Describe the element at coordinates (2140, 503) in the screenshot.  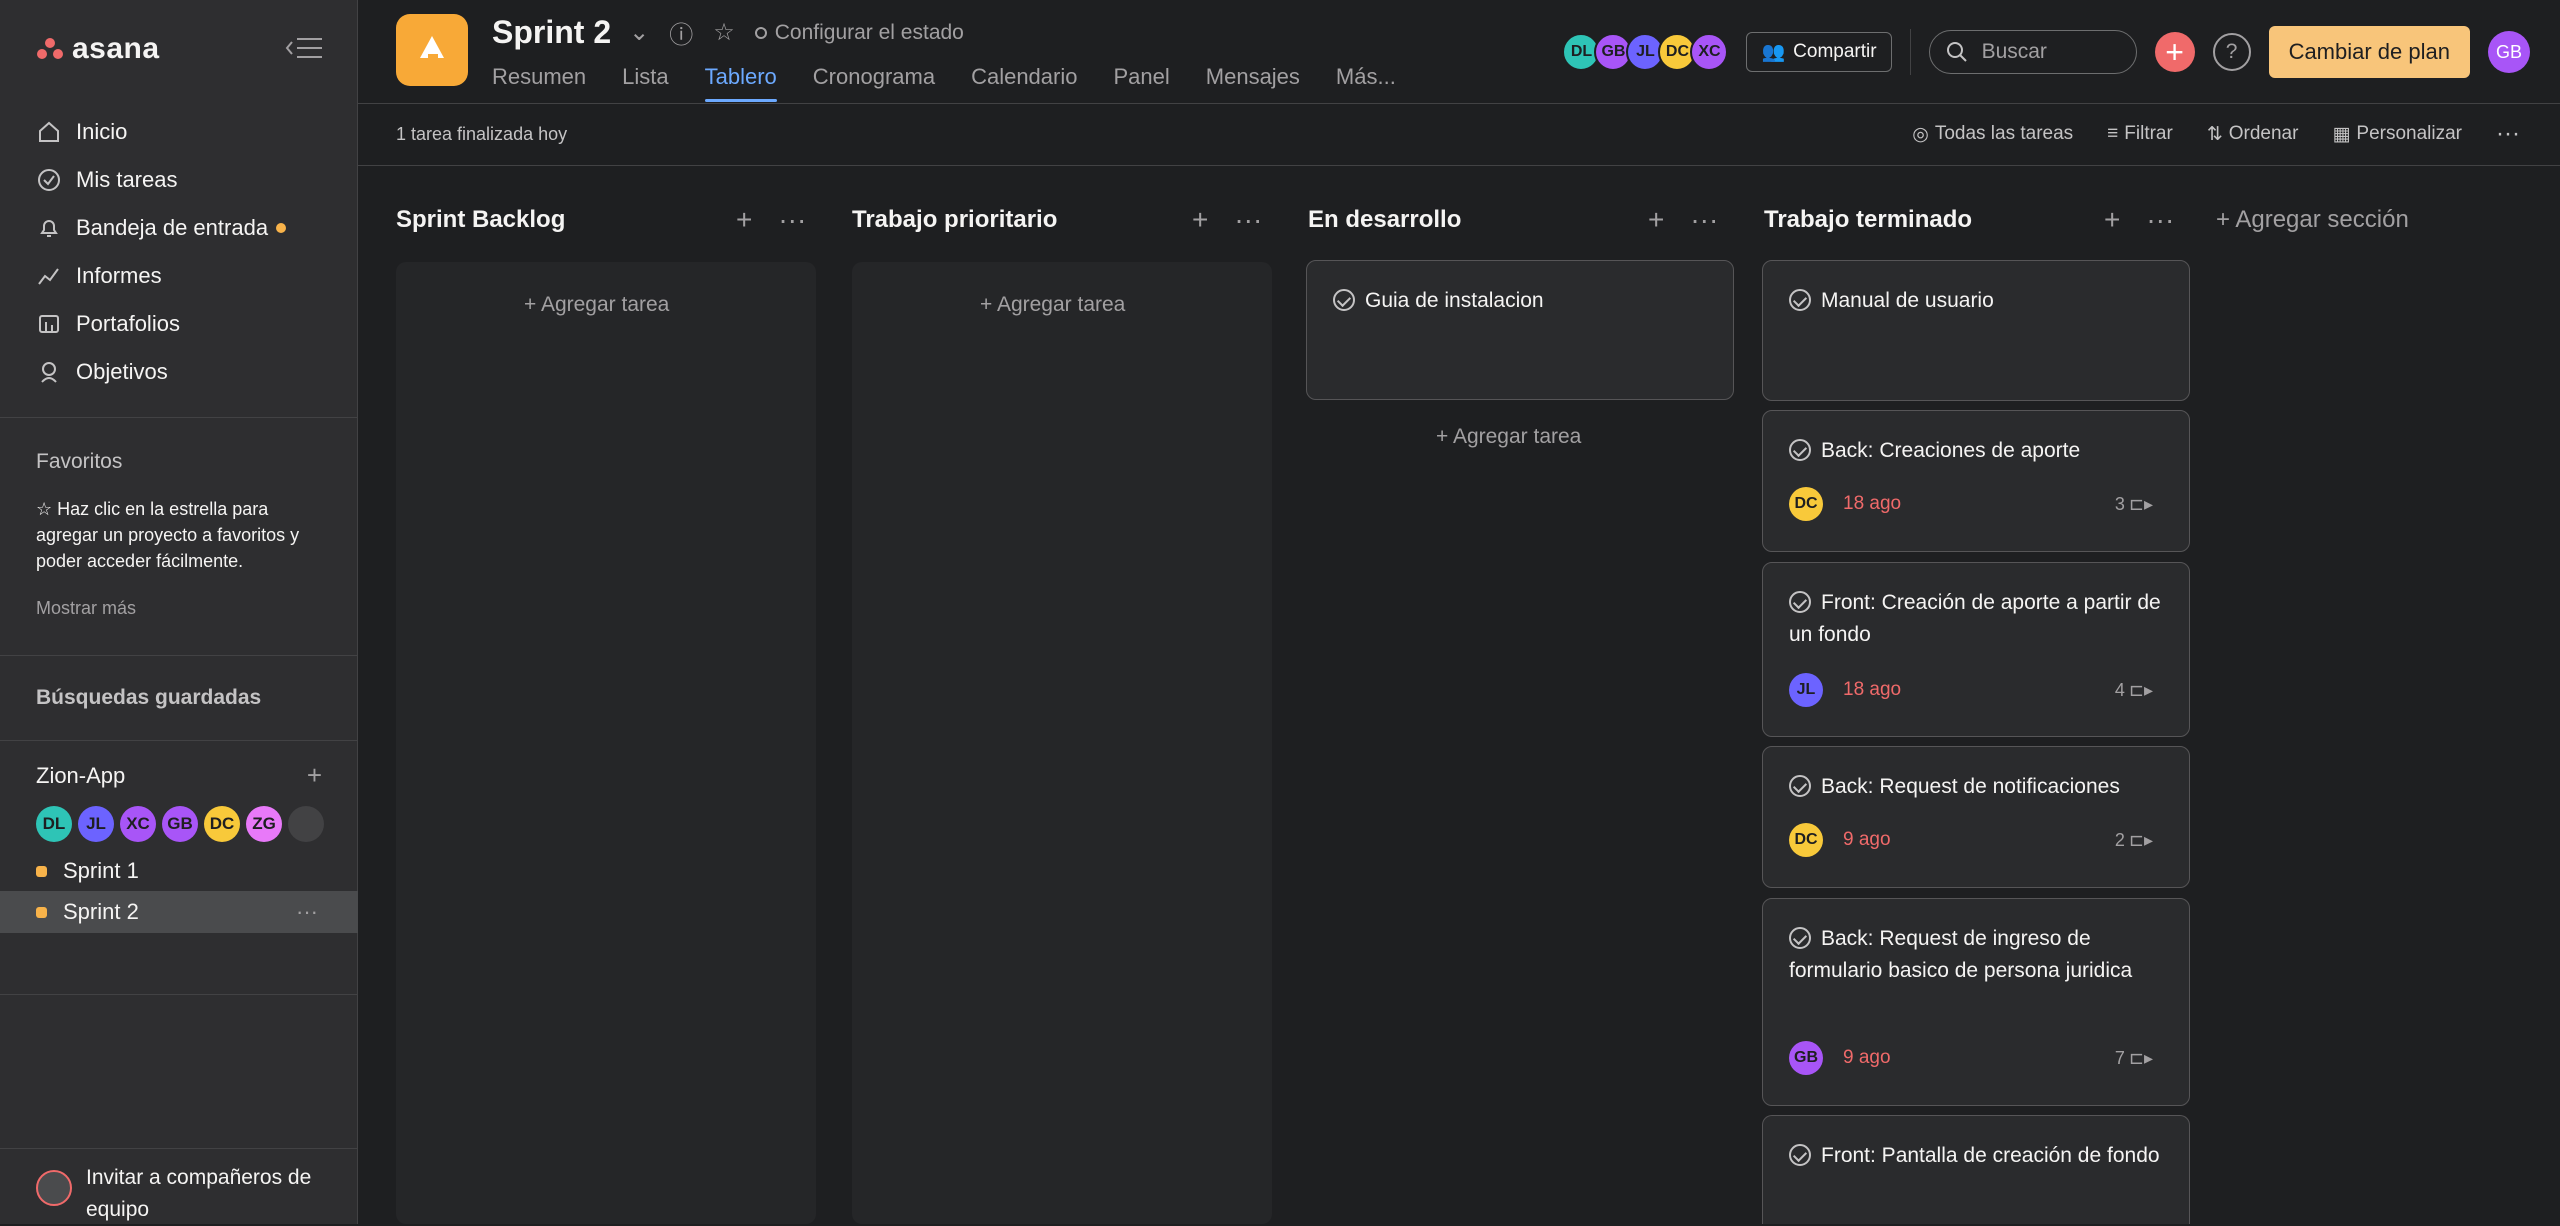
I see `subtask-icon: ⊏▸` at that location.